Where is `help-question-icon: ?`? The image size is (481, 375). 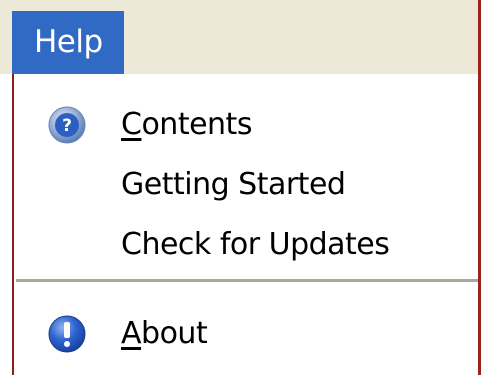
help-question-icon: ? is located at coordinates (67, 125).